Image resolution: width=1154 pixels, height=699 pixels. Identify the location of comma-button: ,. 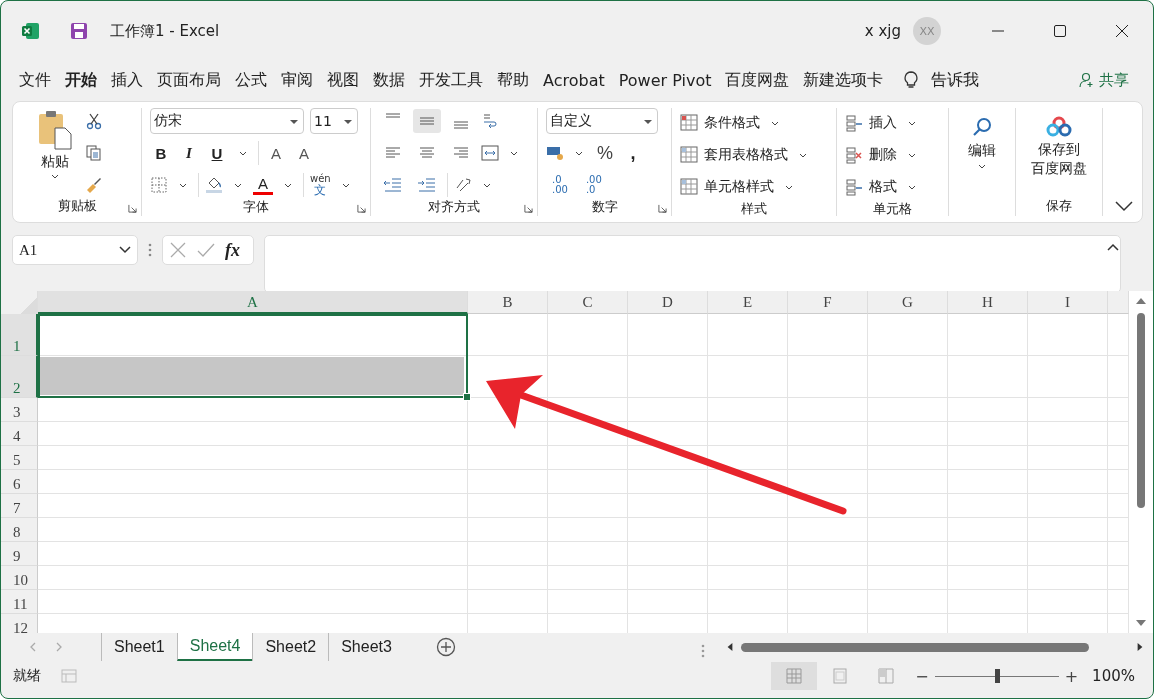
(633, 153).